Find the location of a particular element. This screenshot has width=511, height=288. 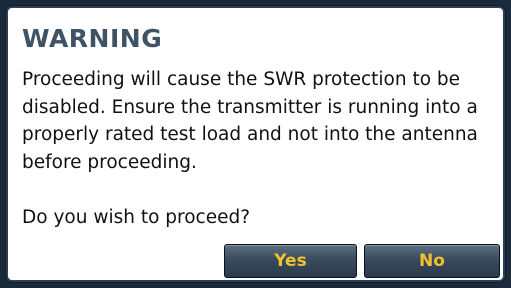

yes-button: Yes is located at coordinates (290, 261).